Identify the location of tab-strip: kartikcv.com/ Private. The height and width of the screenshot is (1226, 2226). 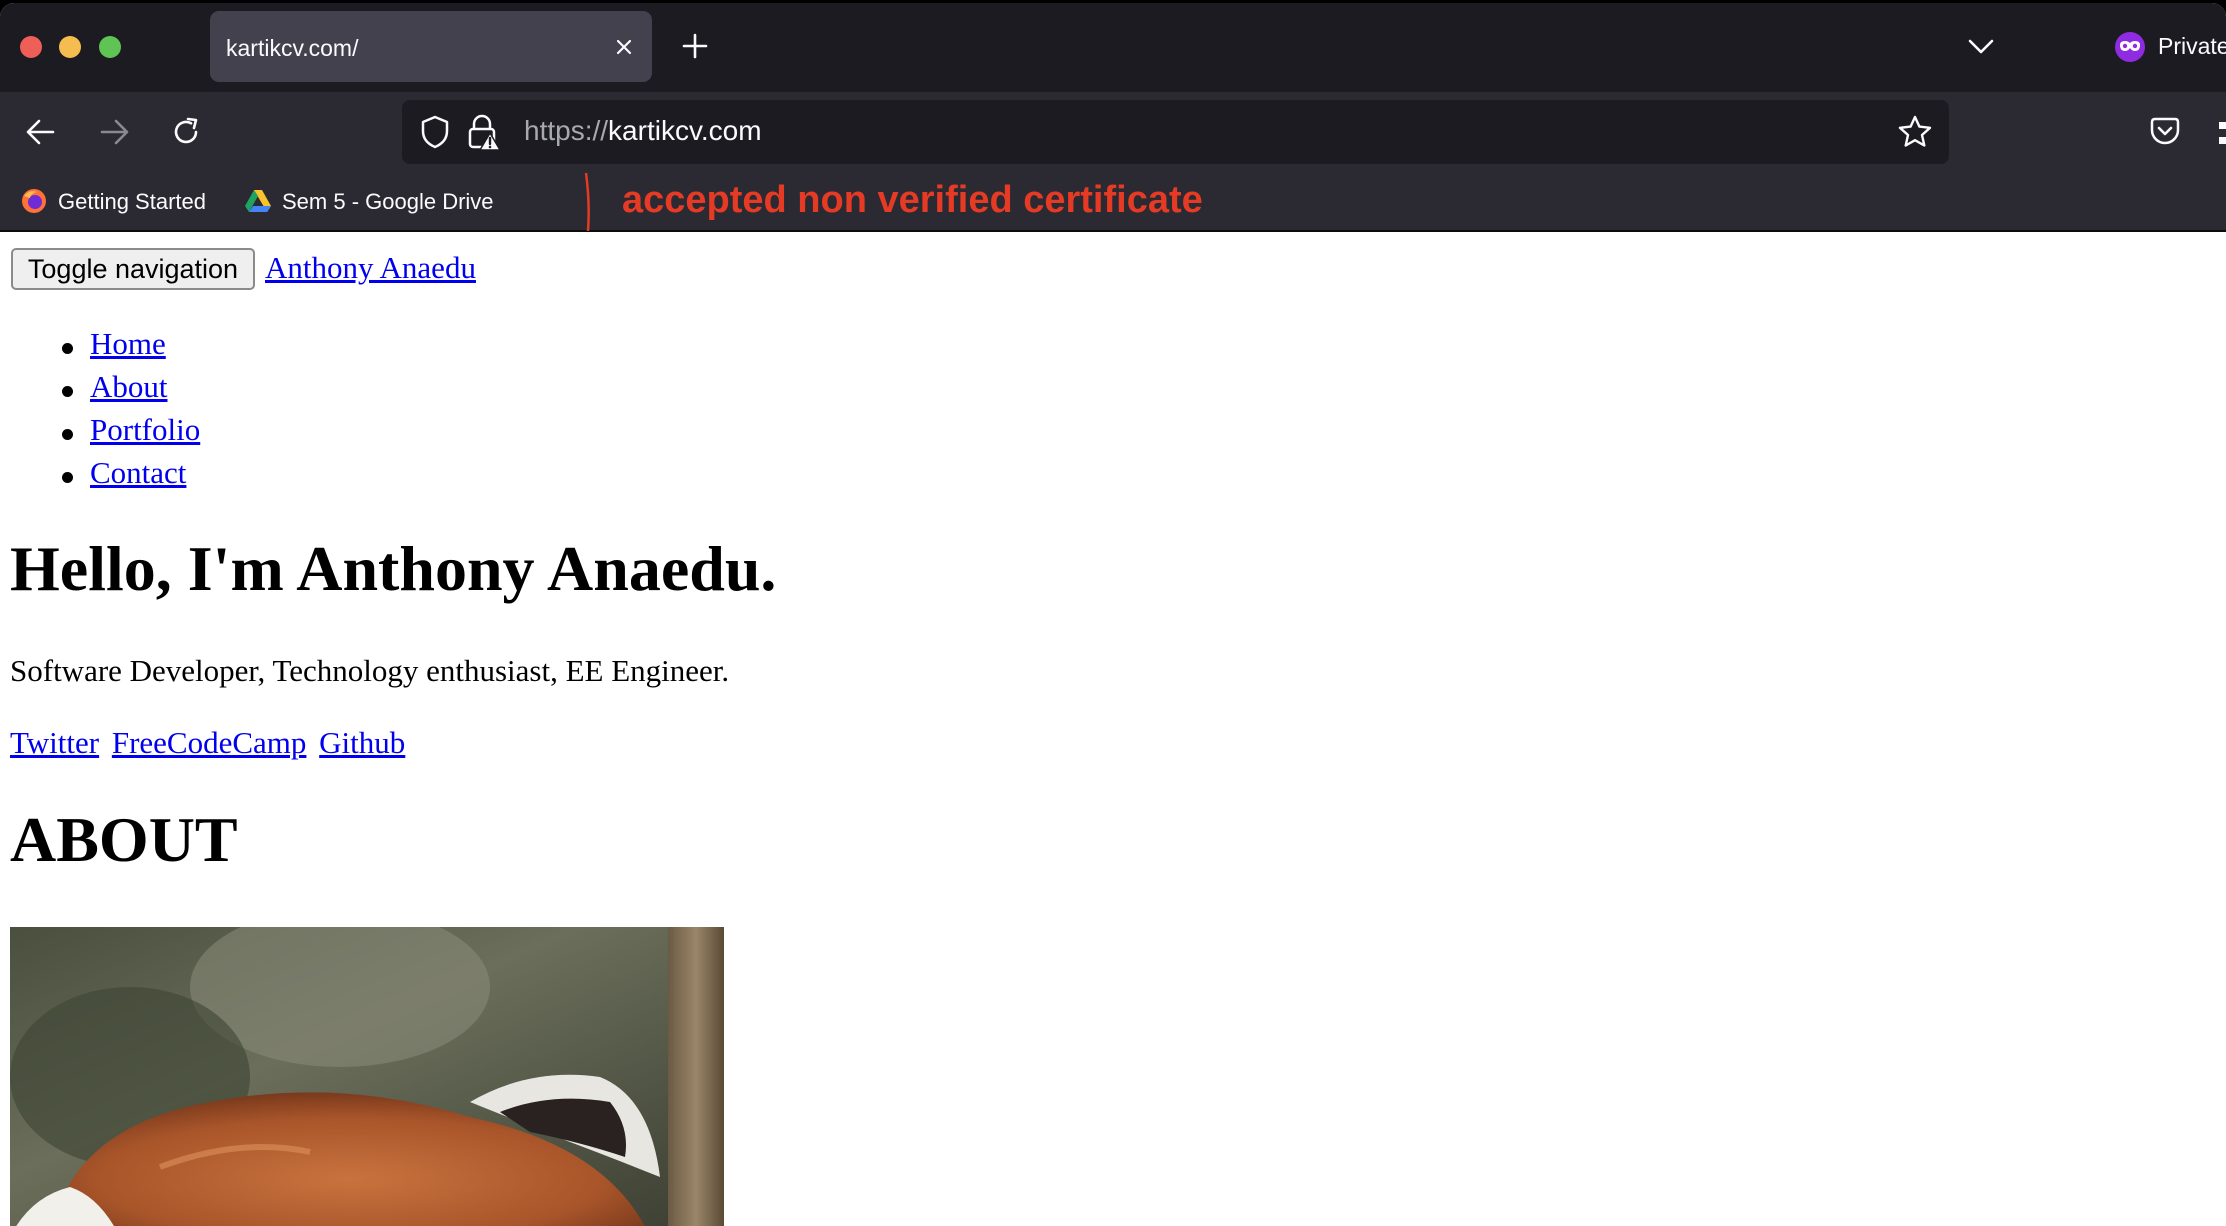
(1113, 47).